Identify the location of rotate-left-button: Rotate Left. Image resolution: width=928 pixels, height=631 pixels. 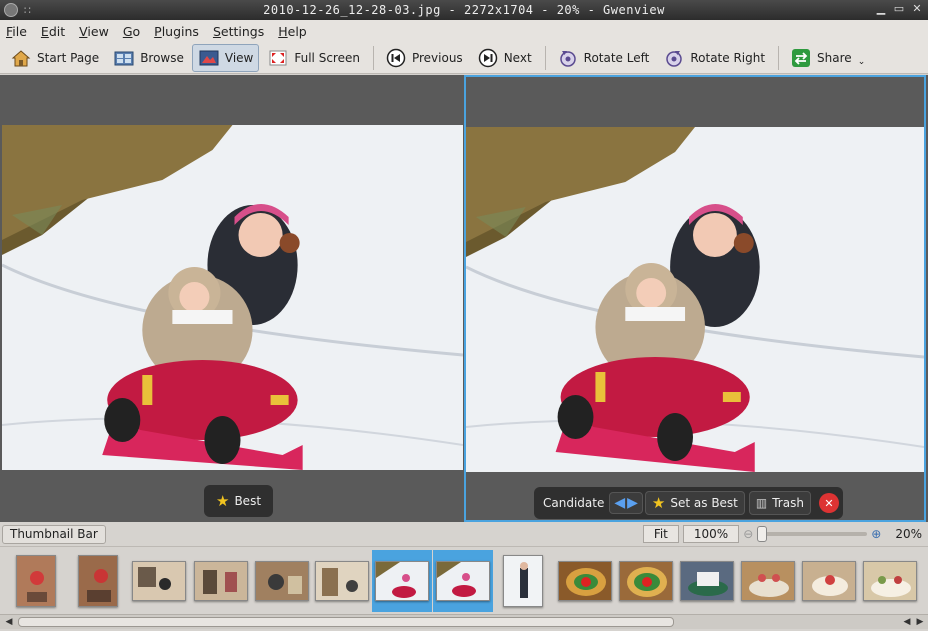
(603, 58).